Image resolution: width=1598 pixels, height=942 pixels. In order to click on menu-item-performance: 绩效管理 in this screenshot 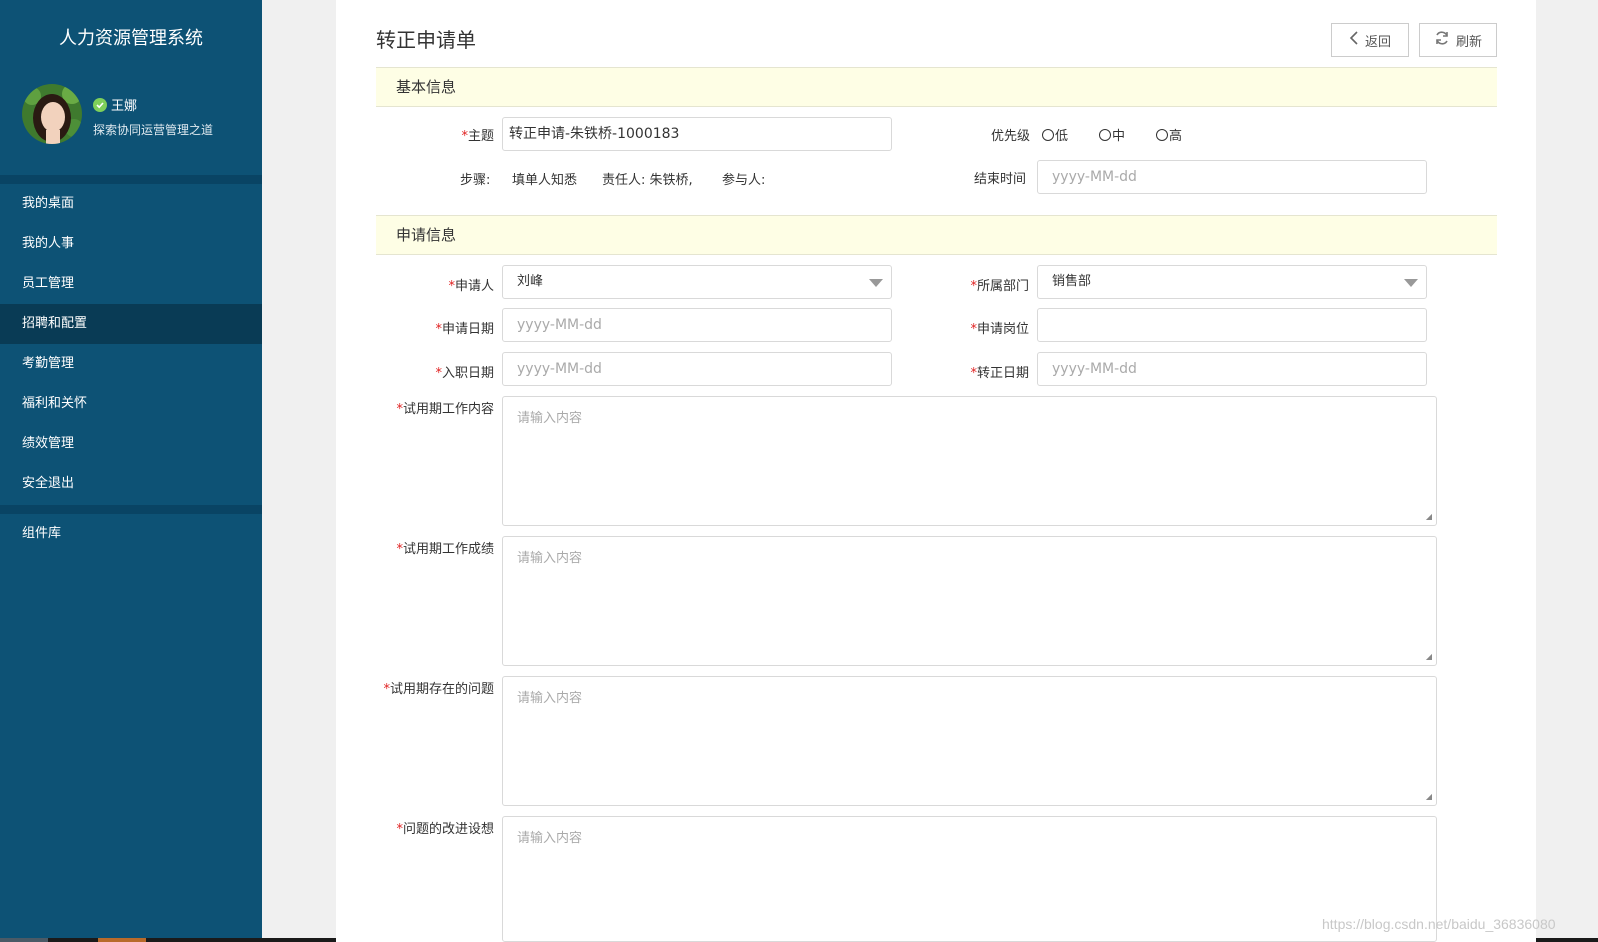, I will do `click(131, 444)`.